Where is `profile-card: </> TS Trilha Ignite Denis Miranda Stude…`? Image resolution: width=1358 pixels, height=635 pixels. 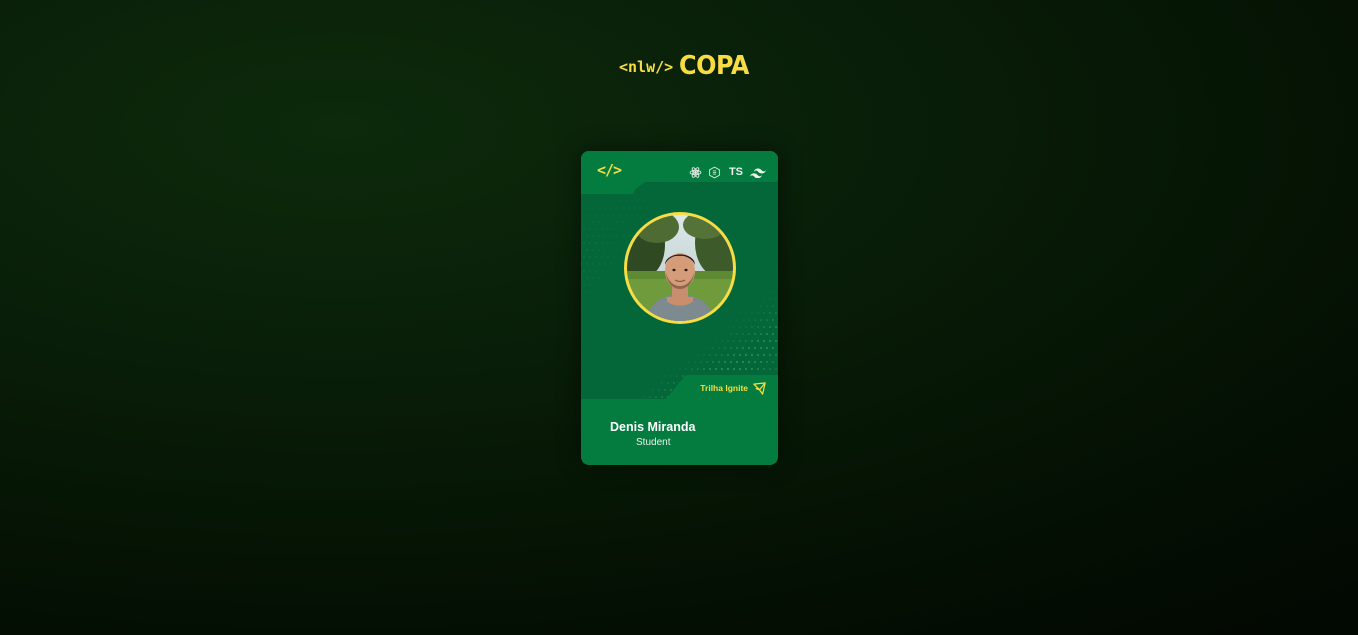 profile-card: </> TS Trilha Ignite Denis Miranda Stude… is located at coordinates (679, 308).